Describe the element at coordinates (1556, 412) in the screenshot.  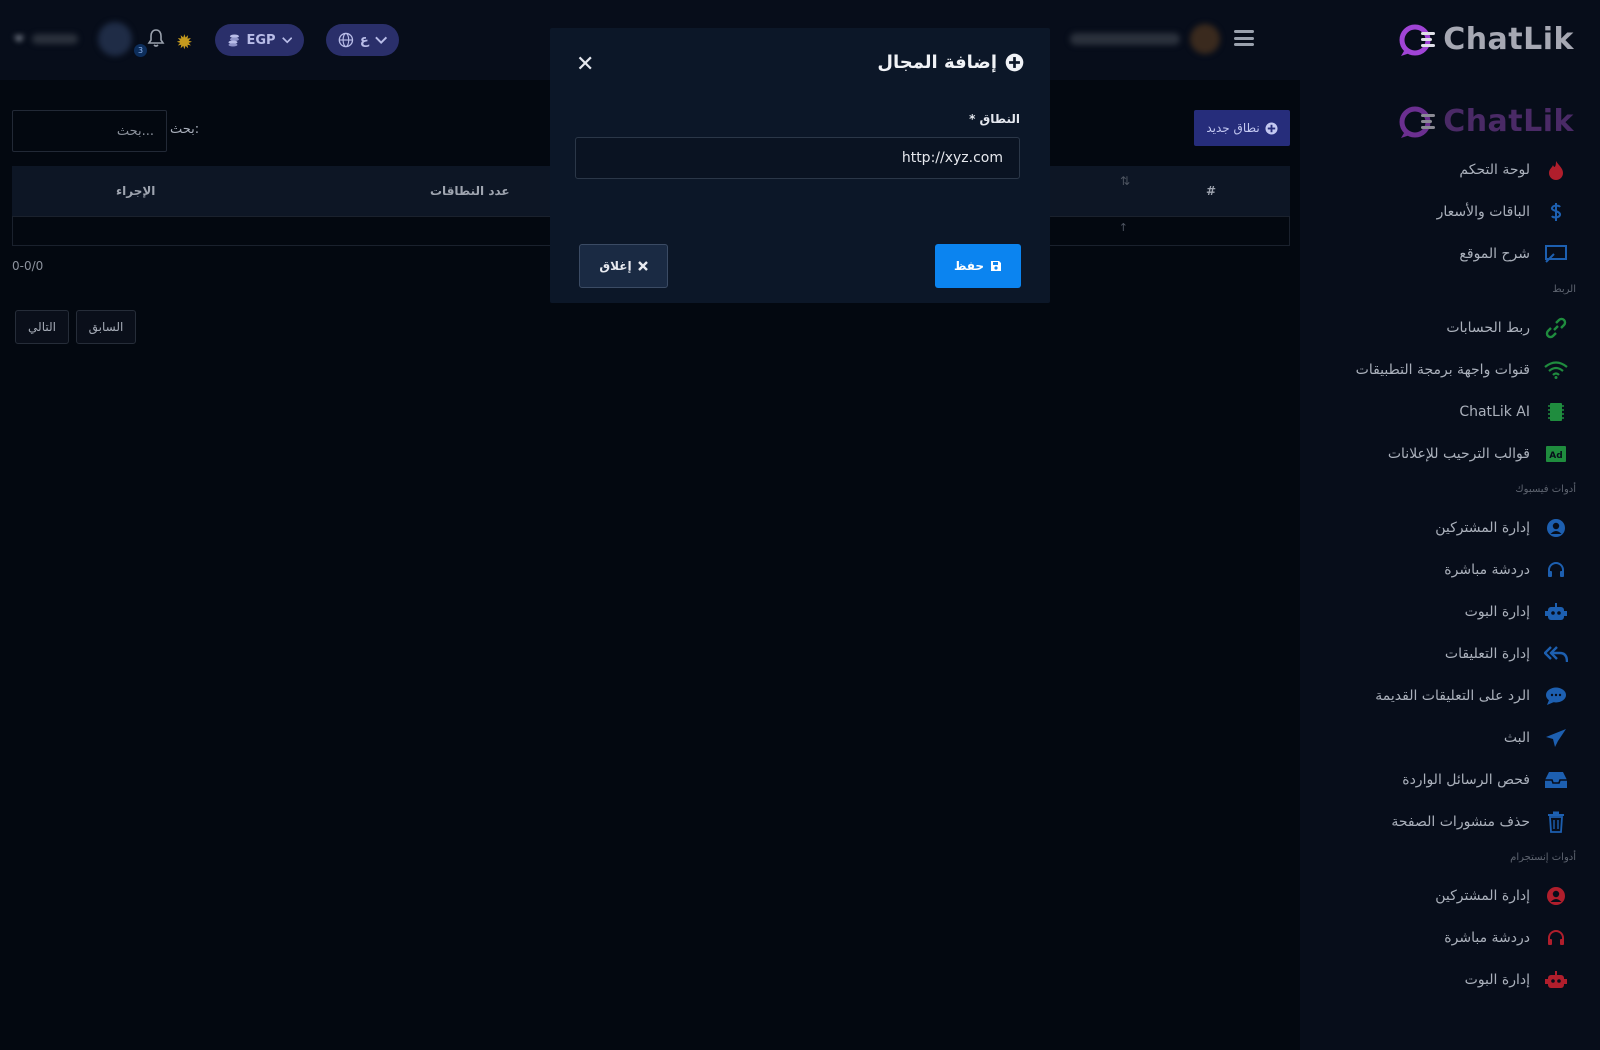
I see `chip-icon` at that location.